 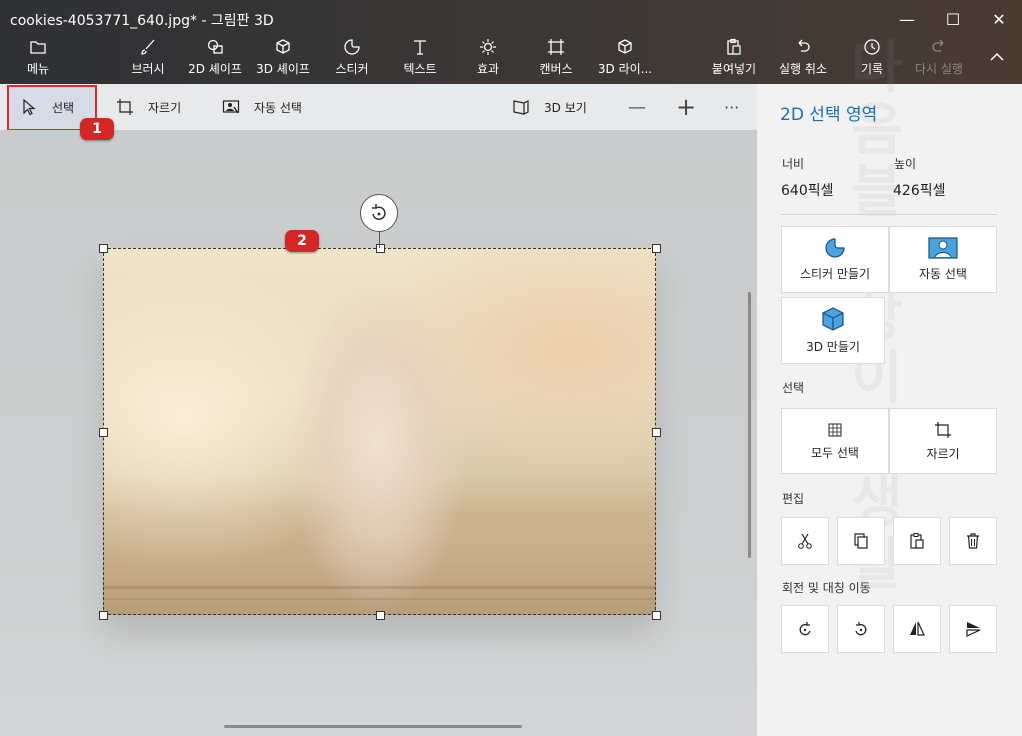 I want to click on crop-tool-button: 자르기, so click(x=148, y=107).